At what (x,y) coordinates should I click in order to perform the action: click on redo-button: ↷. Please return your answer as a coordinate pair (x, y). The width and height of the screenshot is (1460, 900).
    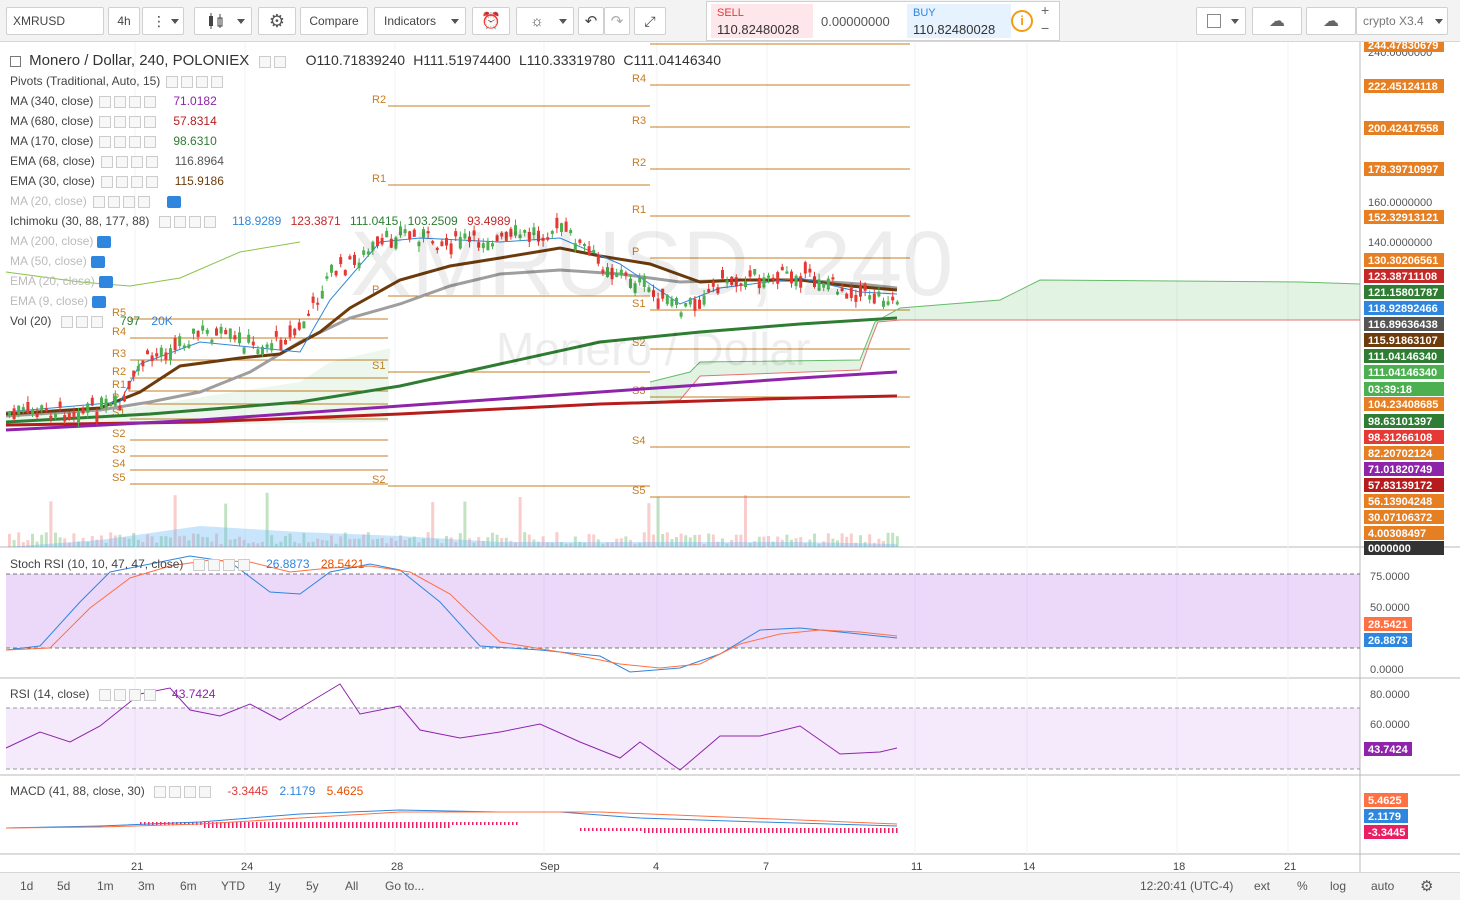
    Looking at the image, I should click on (617, 21).